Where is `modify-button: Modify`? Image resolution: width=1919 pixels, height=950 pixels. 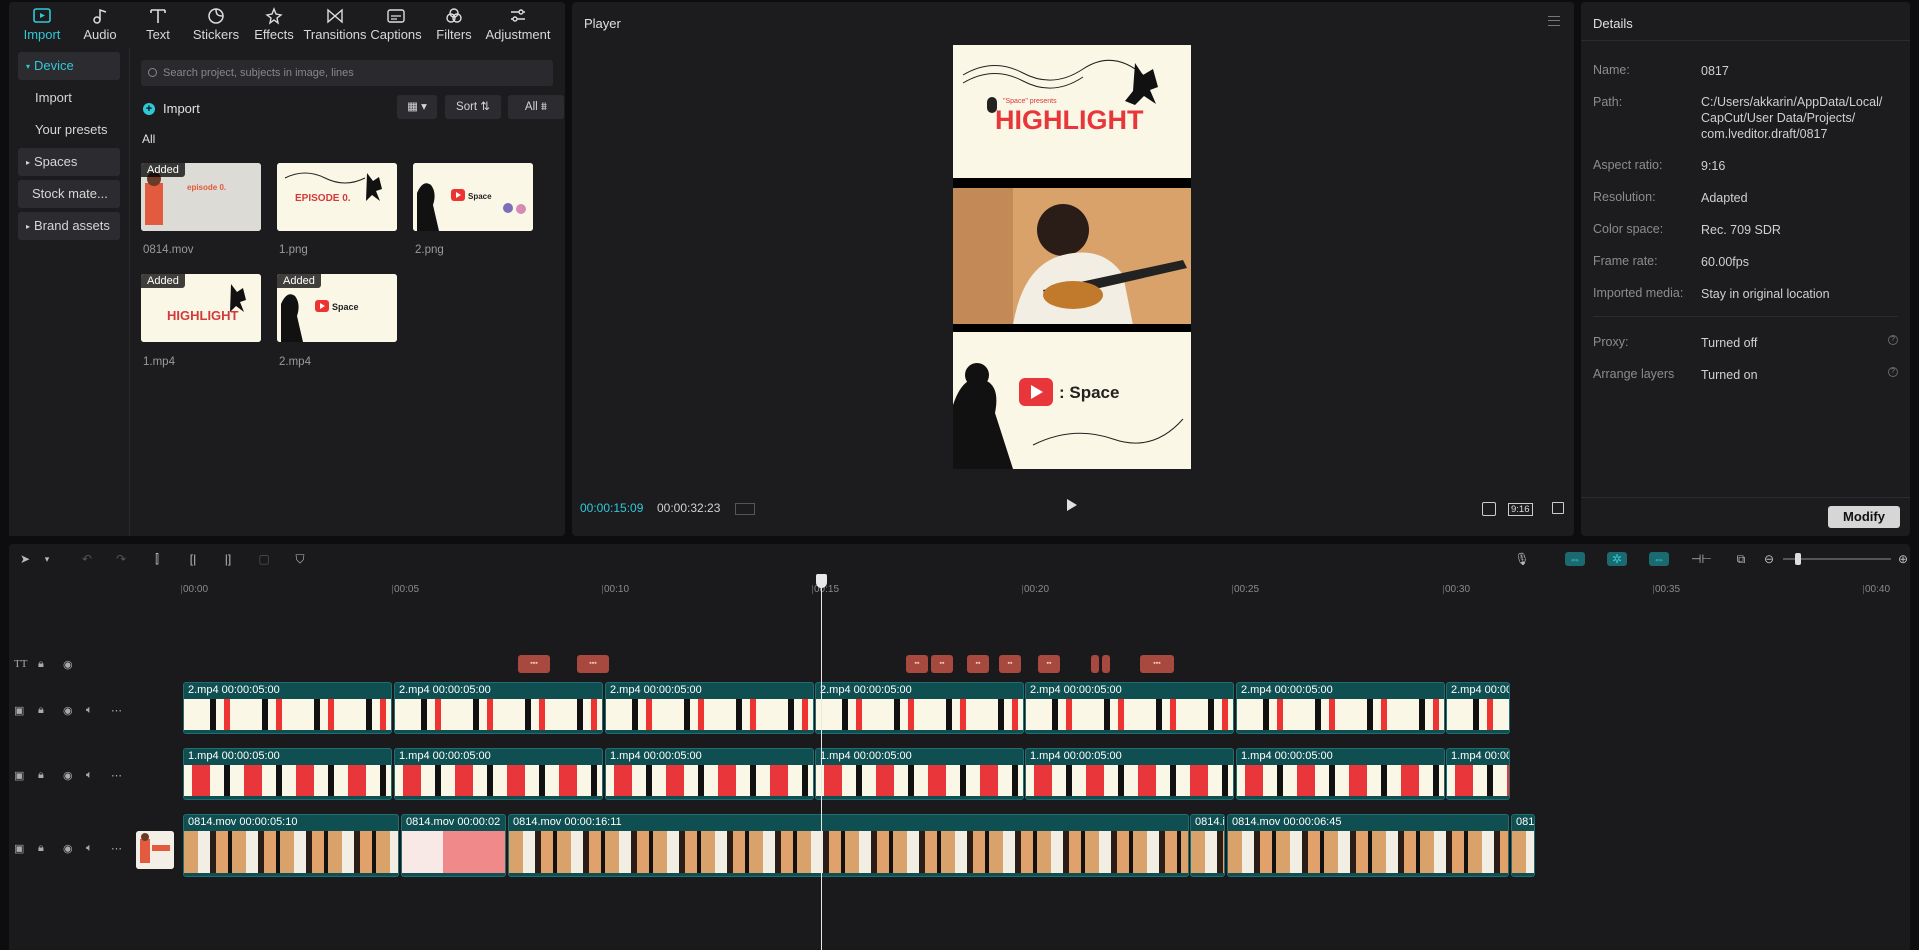 modify-button: Modify is located at coordinates (1864, 517).